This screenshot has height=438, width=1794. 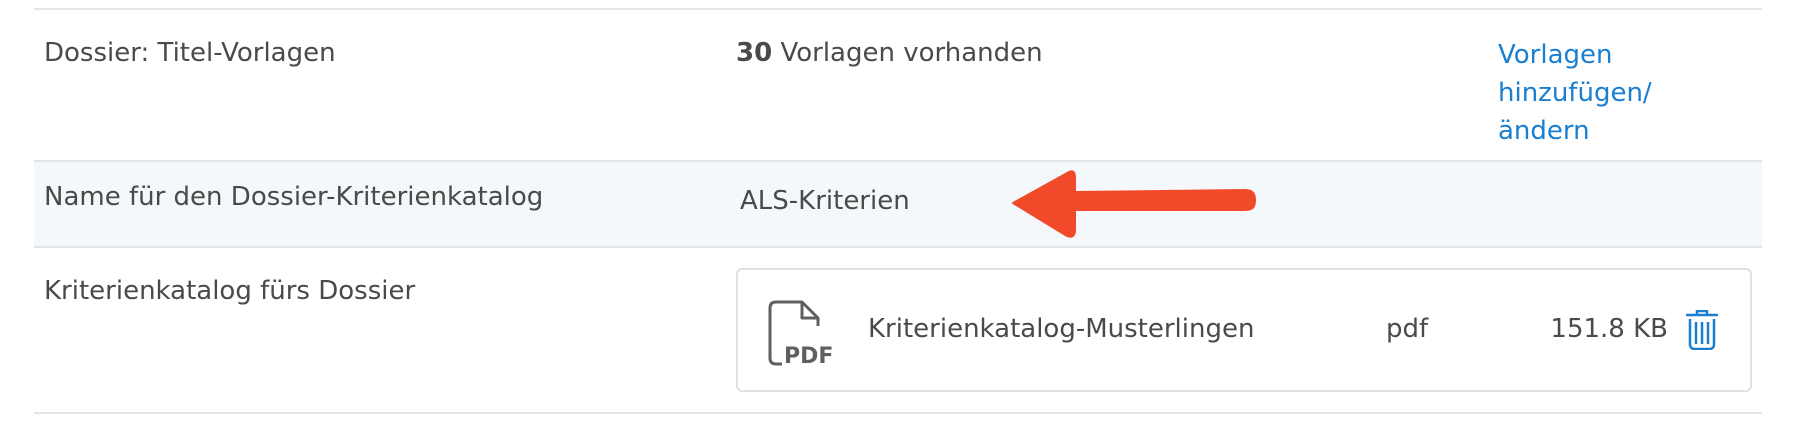 What do you see at coordinates (294, 197) in the screenshot?
I see `row-label: Name für den Dossier-Kriterienkatalog` at bounding box center [294, 197].